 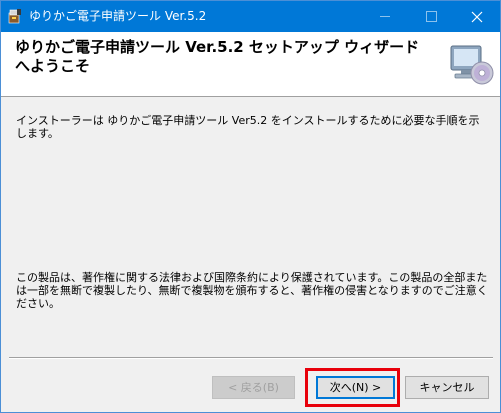 I want to click on next-button: 次へ(N) >, so click(x=355, y=387).